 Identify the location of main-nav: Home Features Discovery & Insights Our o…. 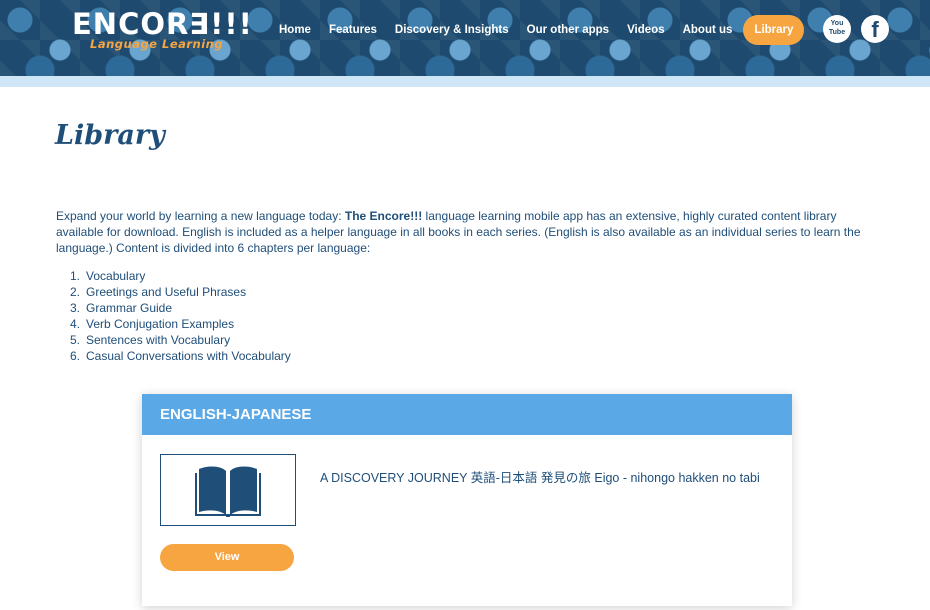
(537, 30).